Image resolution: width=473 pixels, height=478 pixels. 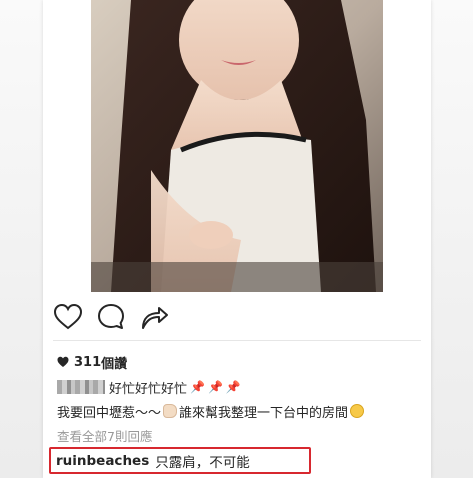 I want to click on backdrop-left, so click(x=21, y=239).